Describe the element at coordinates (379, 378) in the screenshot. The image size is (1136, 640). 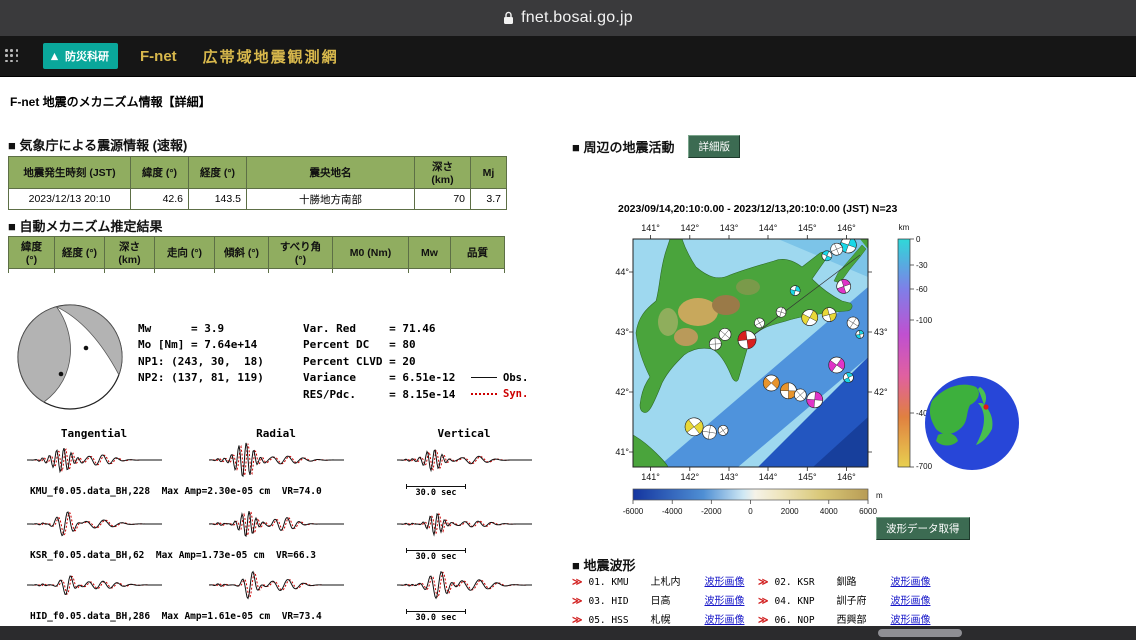
I see `param-variance: Variance = 6.51e-12` at that location.